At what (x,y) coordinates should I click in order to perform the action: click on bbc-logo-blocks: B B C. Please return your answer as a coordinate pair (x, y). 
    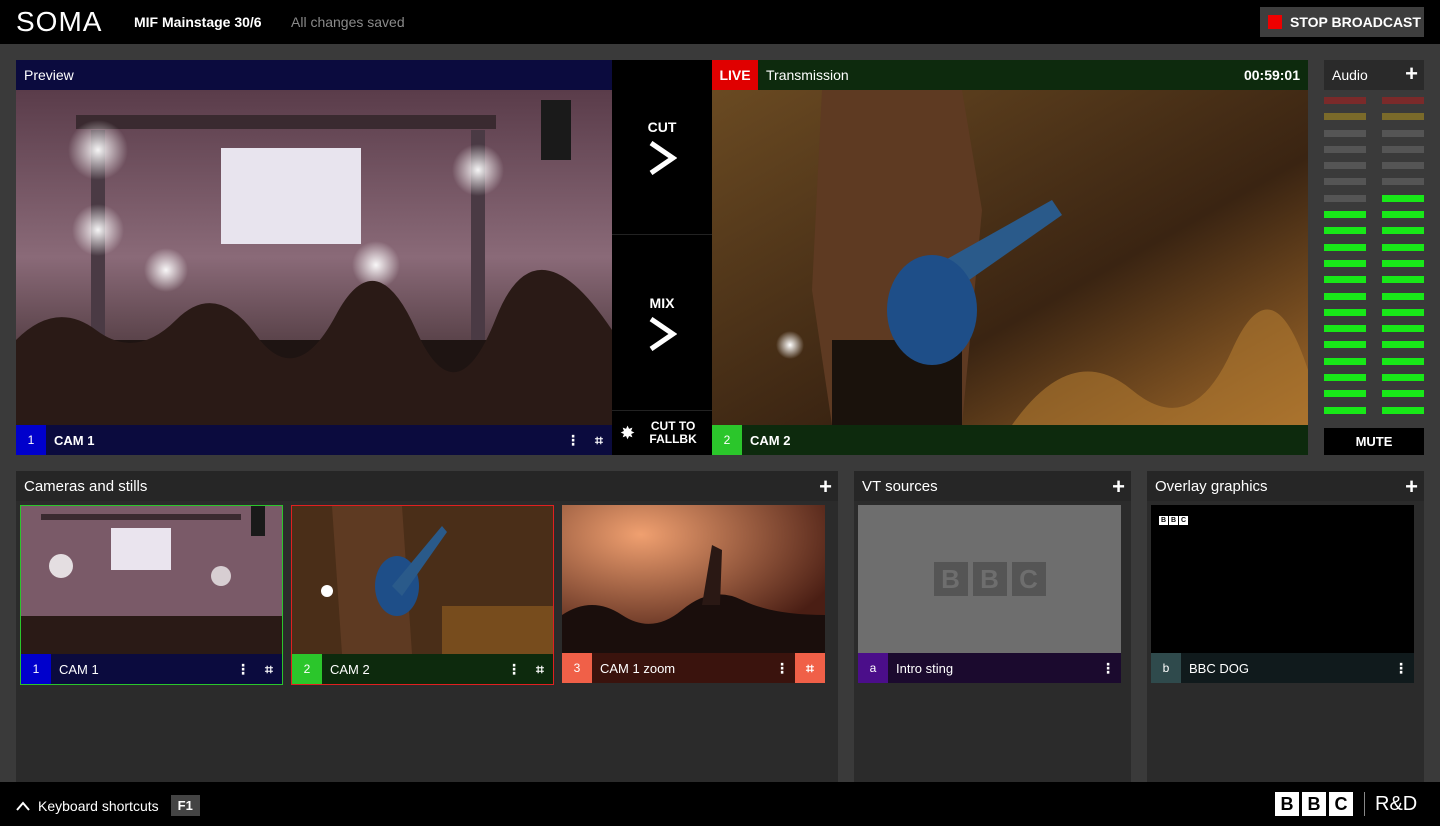
    Looking at the image, I should click on (989, 579).